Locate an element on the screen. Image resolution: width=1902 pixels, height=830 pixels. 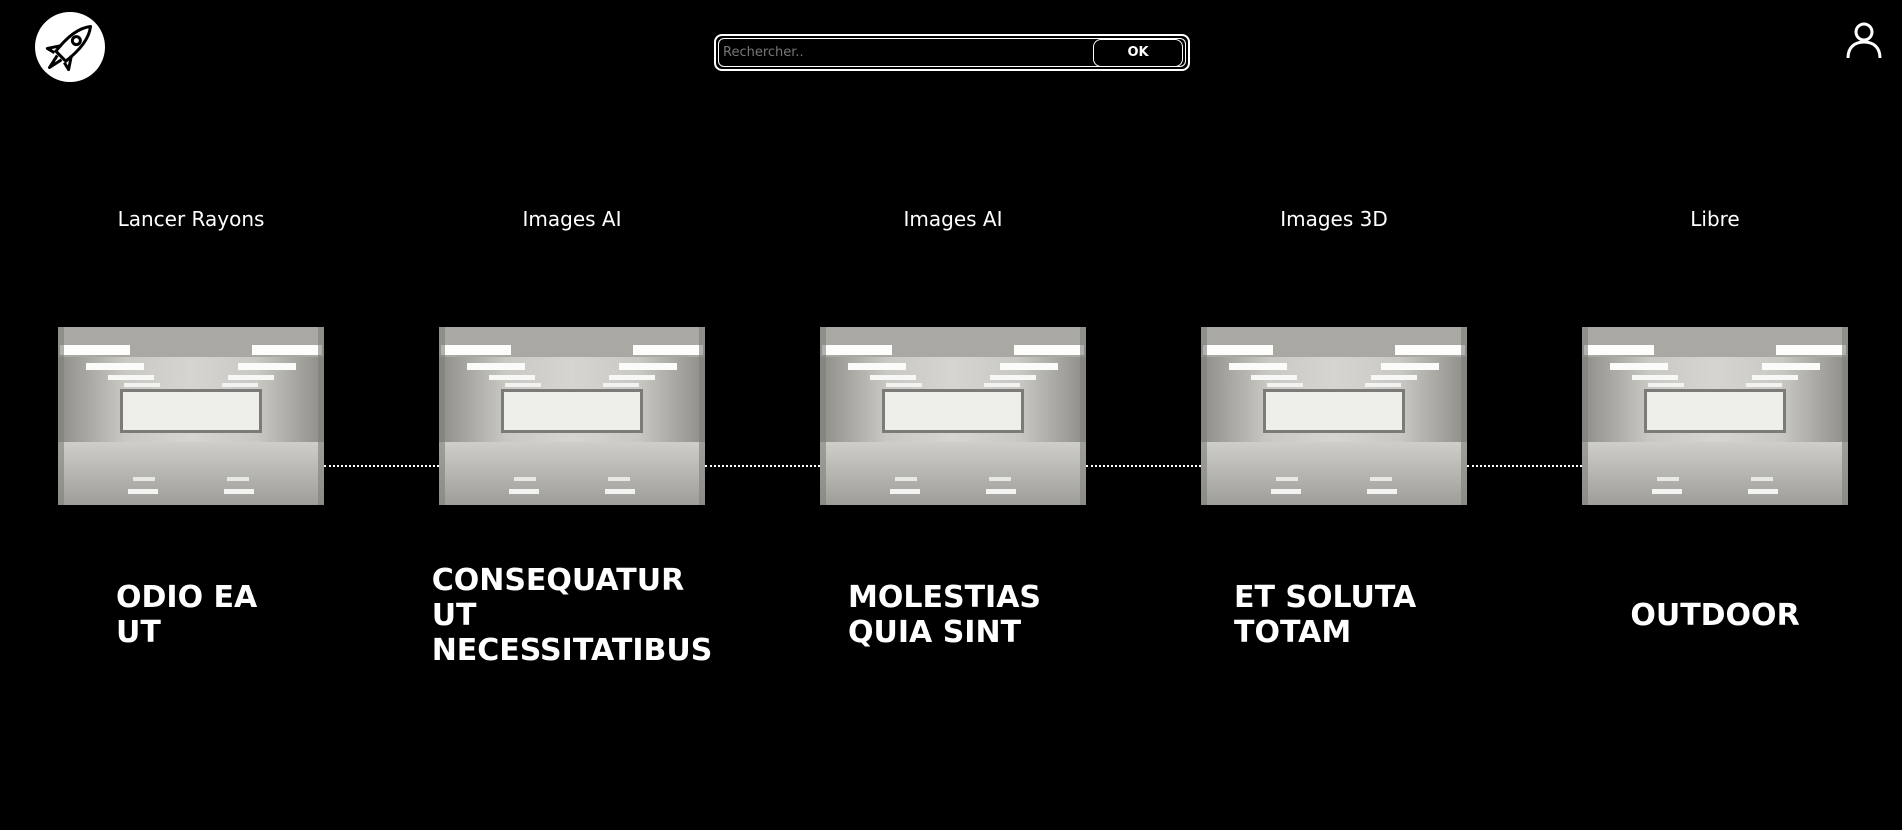
item-title: ET SOLUTA TOTAM is located at coordinates (1334, 615).